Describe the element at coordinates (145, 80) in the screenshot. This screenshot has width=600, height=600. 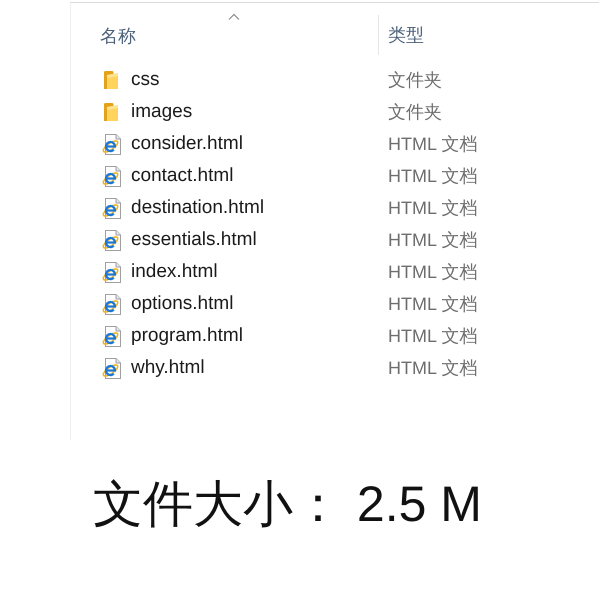
I see `file-name: css` at that location.